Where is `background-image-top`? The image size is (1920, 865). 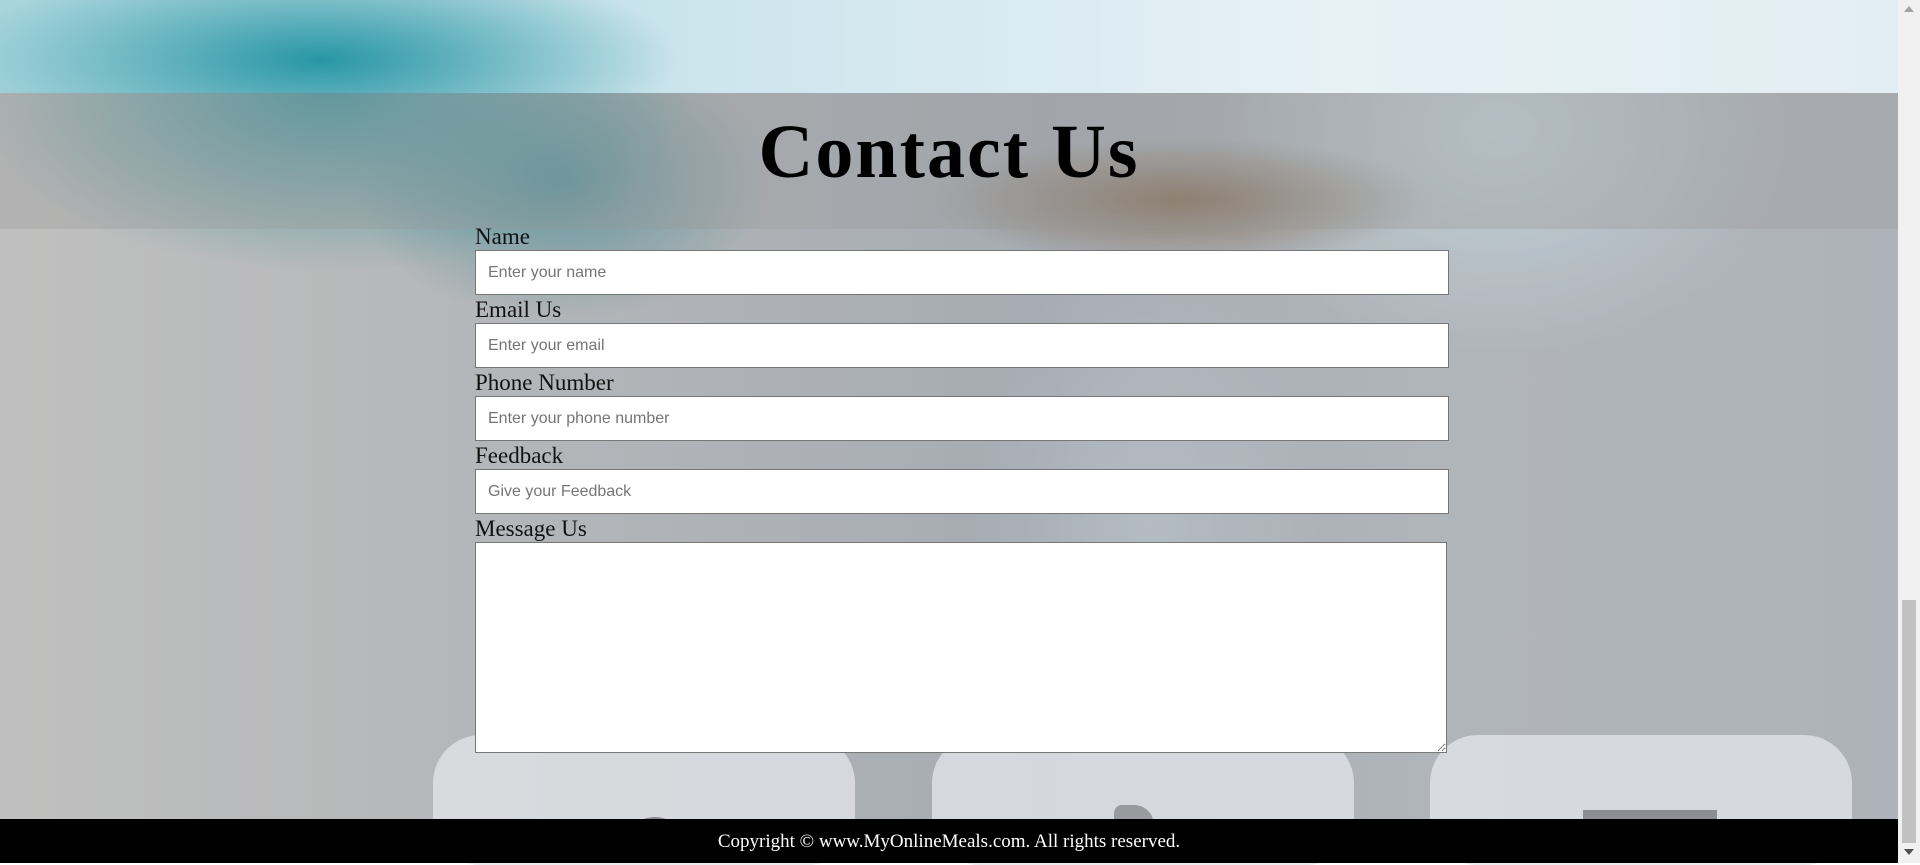
background-image-top is located at coordinates (949, 46).